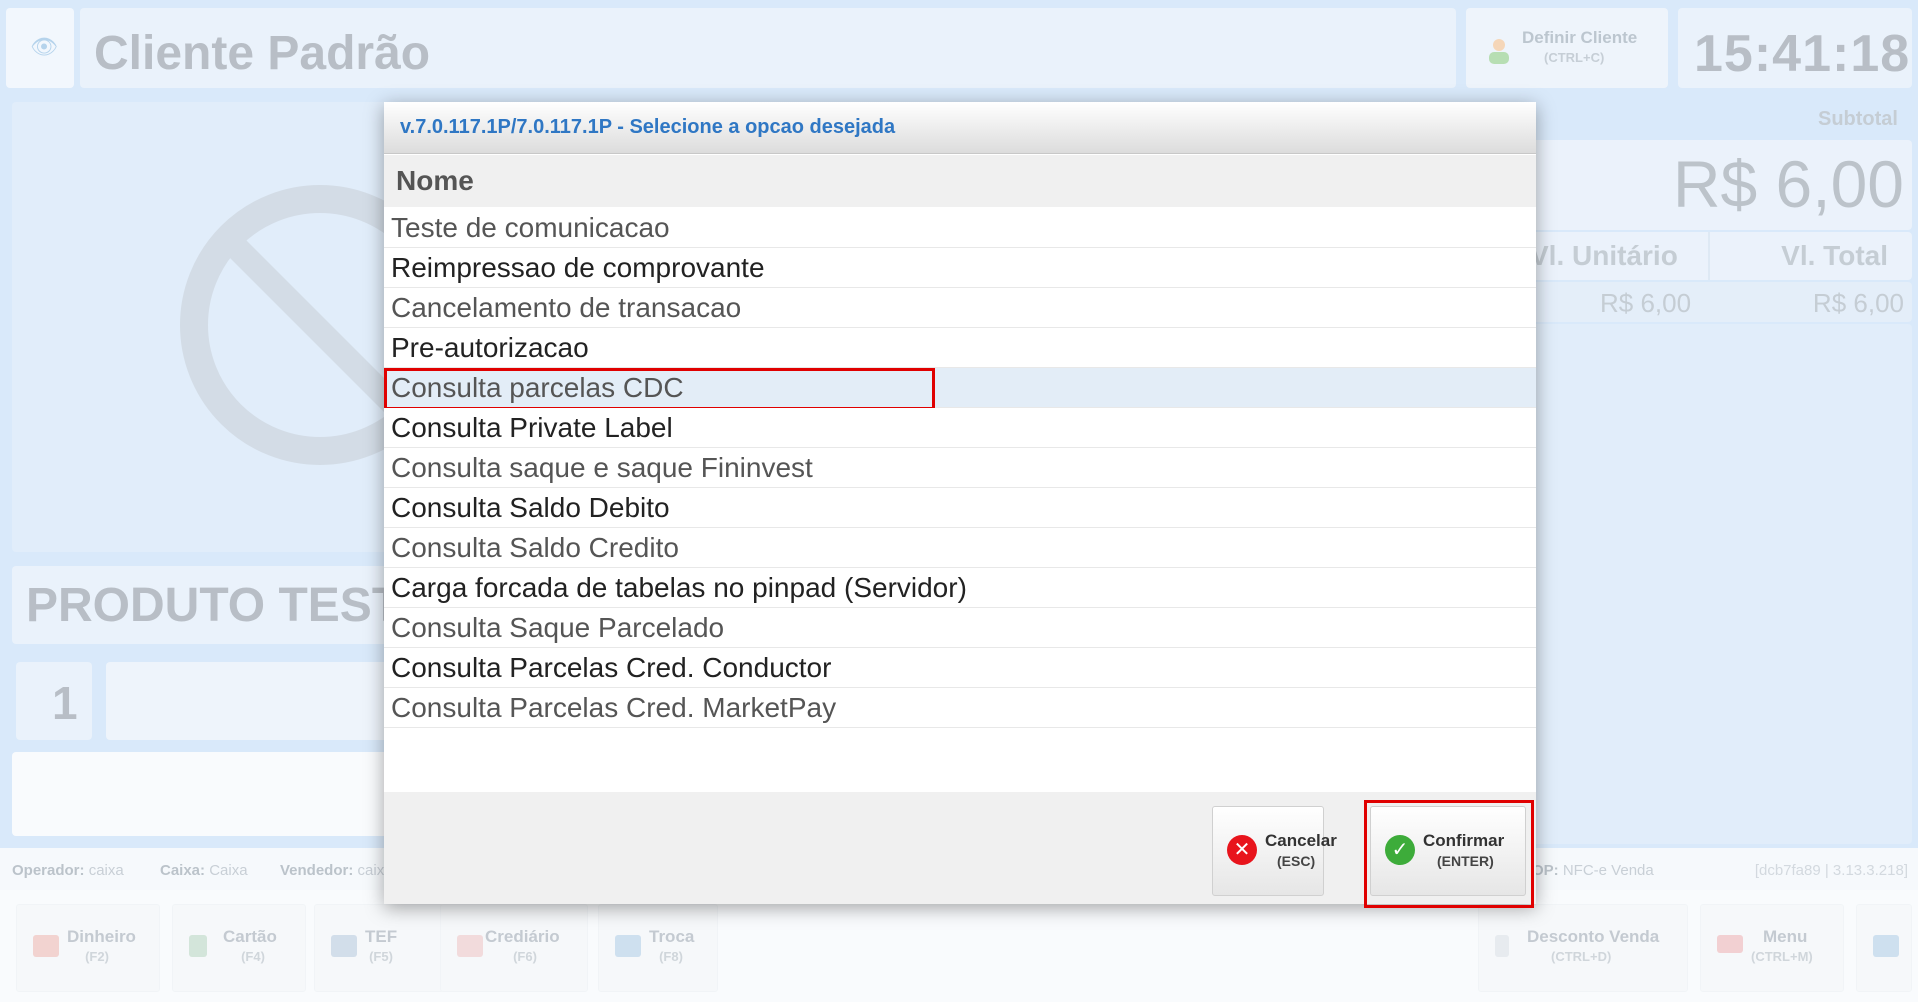 This screenshot has height=1002, width=1918. Describe the element at coordinates (1296, 861) in the screenshot. I see `cancel-shortcut: (ESC)` at that location.